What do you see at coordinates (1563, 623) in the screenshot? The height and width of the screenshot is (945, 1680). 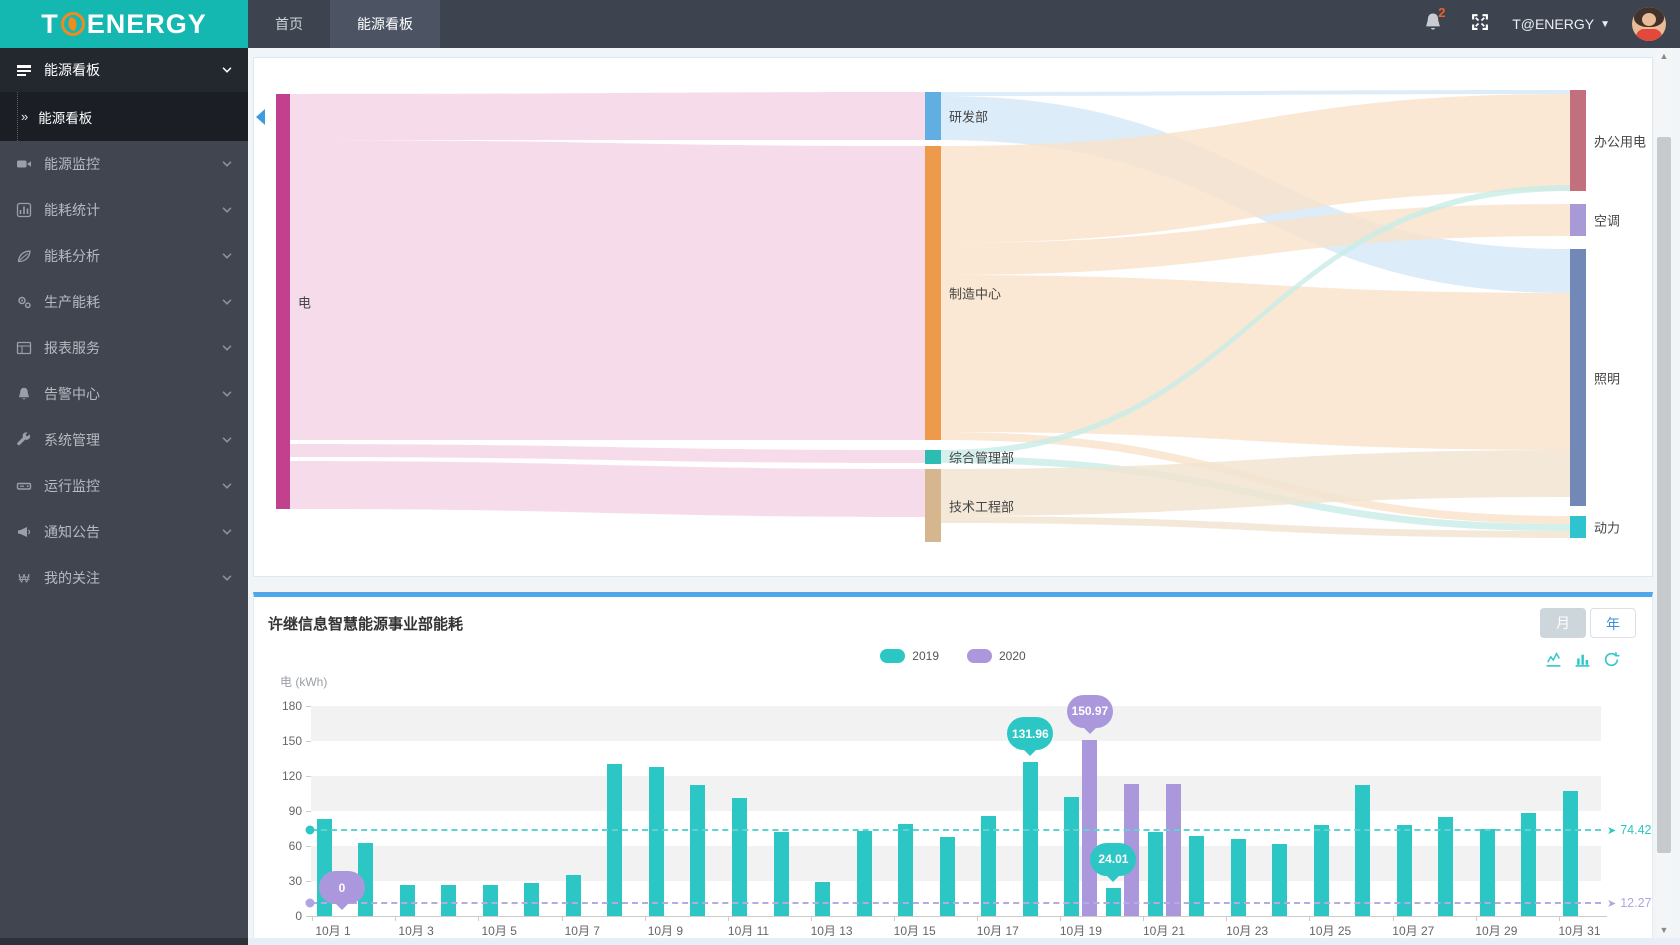 I see `month-toggle-button: 月` at bounding box center [1563, 623].